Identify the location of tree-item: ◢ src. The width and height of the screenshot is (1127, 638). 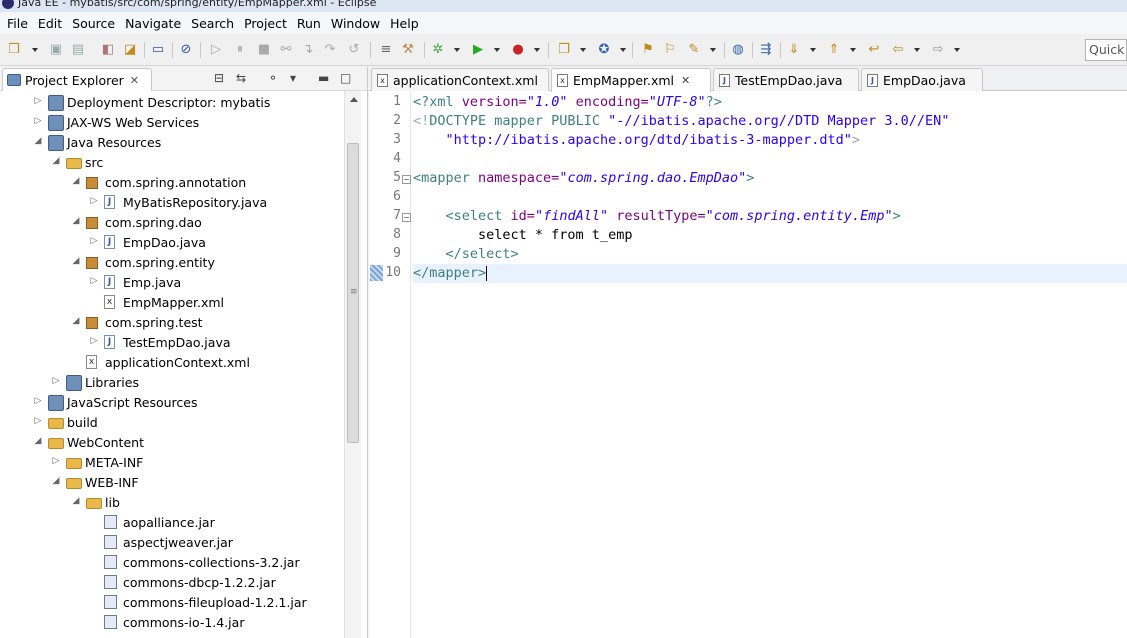
(172, 163).